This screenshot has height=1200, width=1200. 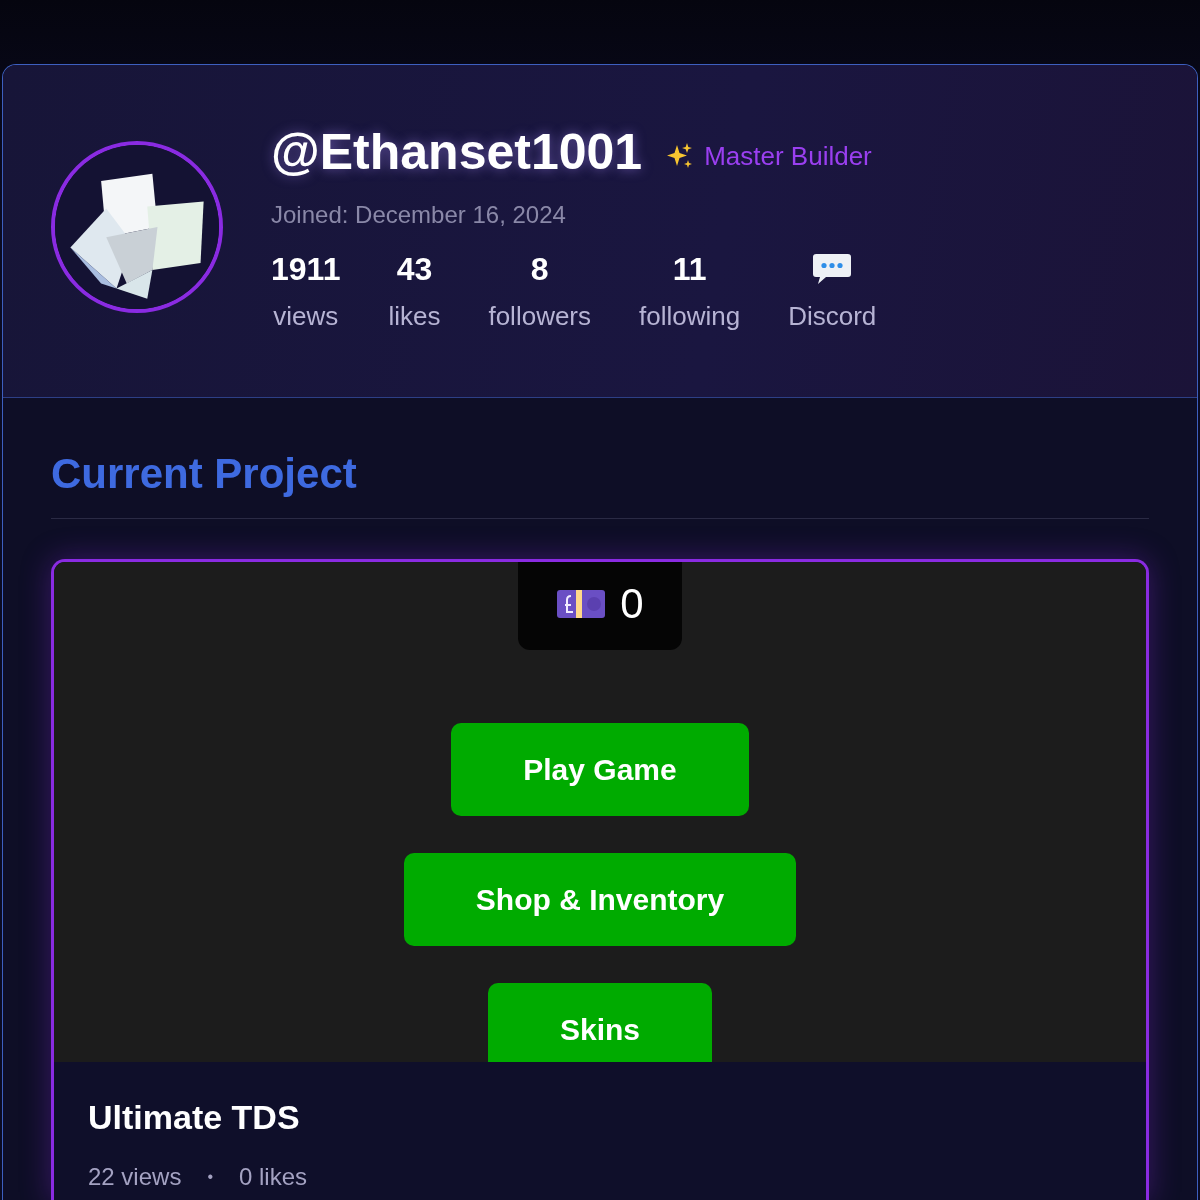 I want to click on stat-value: 1911, so click(x=306, y=269).